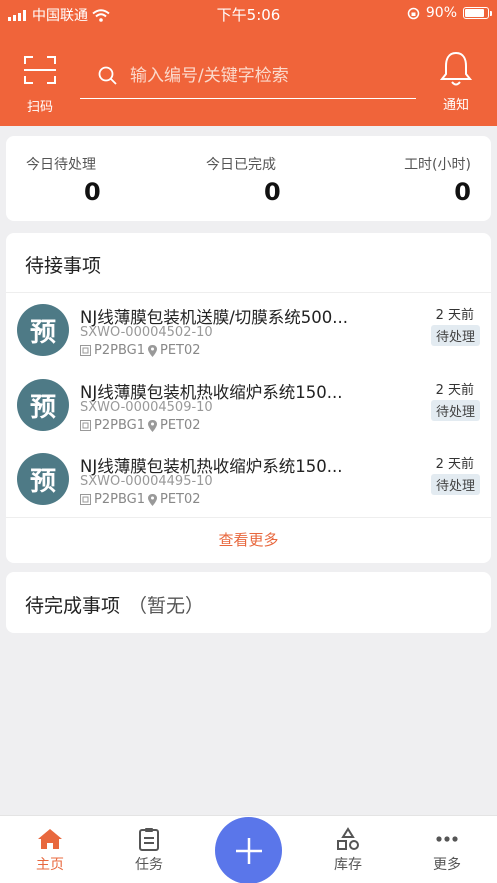 Image resolution: width=497 pixels, height=883 pixels. I want to click on add-button, so click(248, 850).